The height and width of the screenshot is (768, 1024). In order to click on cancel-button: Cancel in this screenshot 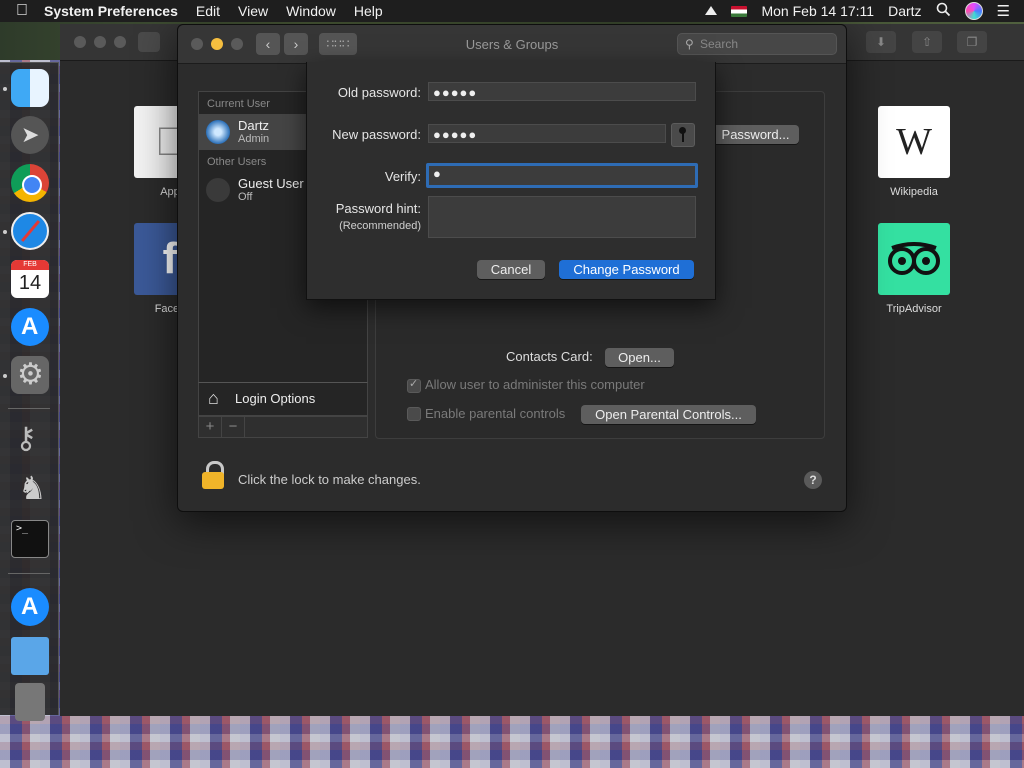, I will do `click(511, 269)`.